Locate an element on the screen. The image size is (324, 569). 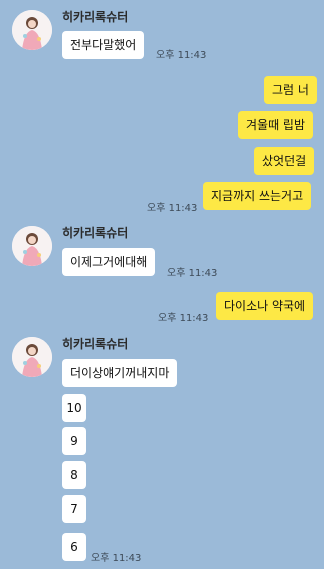
message-bubble: 10 is located at coordinates (74, 408).